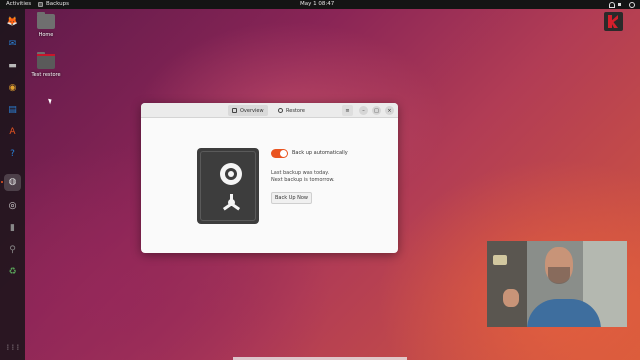  Describe the element at coordinates (303, 180) in the screenshot. I see `next-backup-text: Next backup is tomorrow.` at that location.